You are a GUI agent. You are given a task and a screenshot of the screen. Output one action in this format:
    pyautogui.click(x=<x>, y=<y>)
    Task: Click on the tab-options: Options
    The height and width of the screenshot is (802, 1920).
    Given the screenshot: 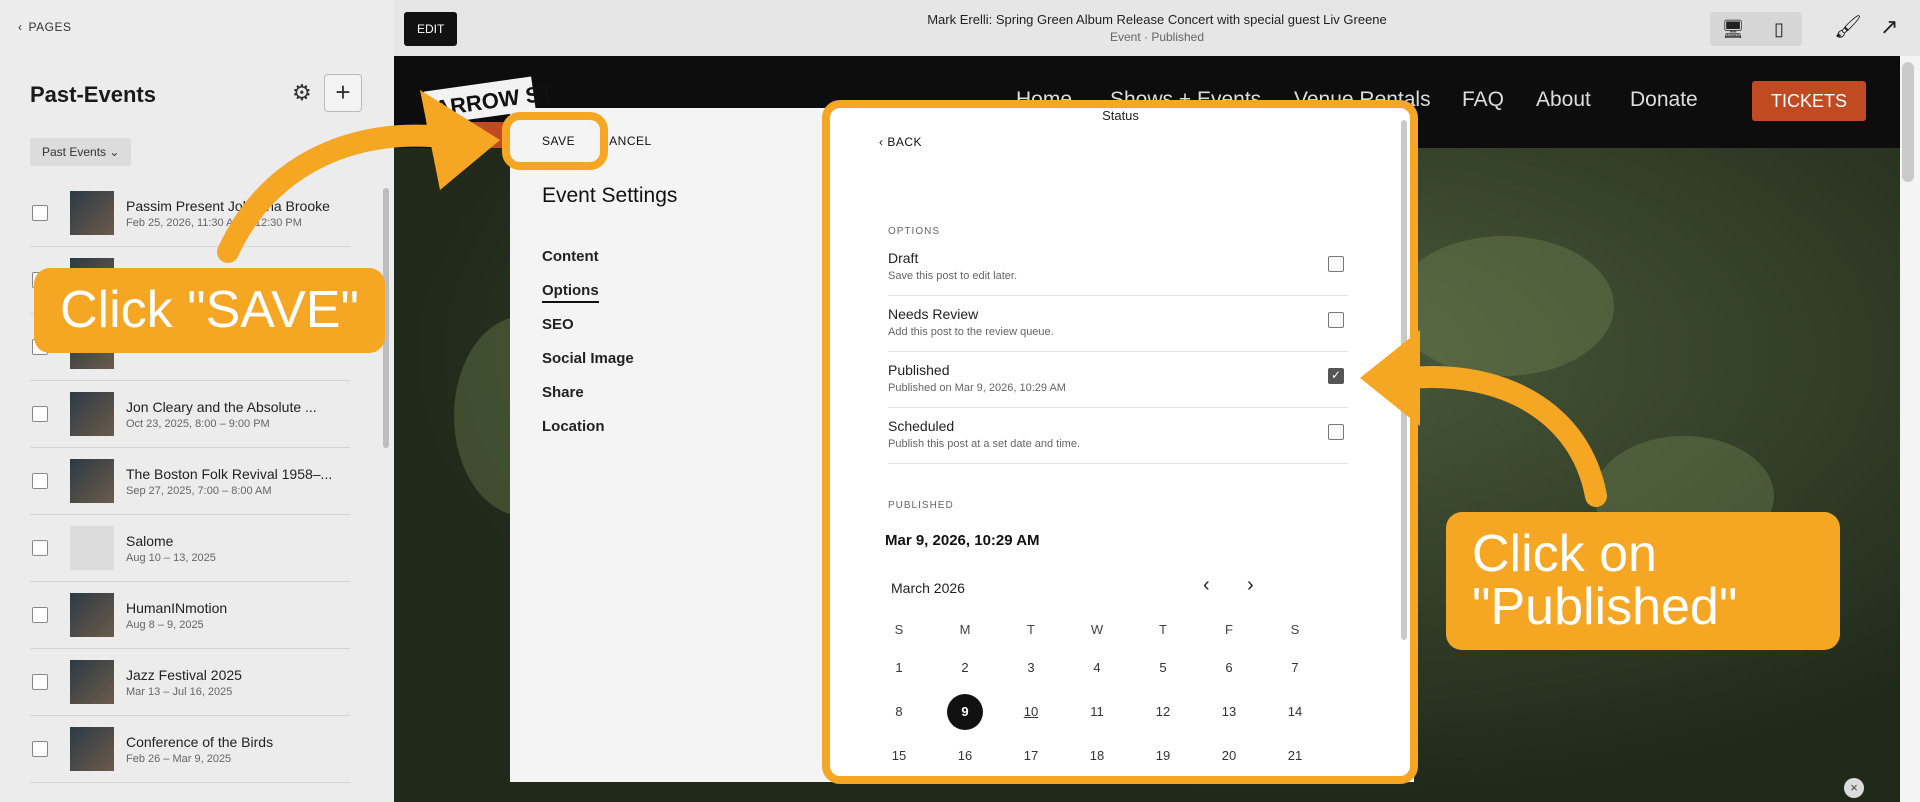 What is the action you would take?
    pyautogui.click(x=570, y=292)
    